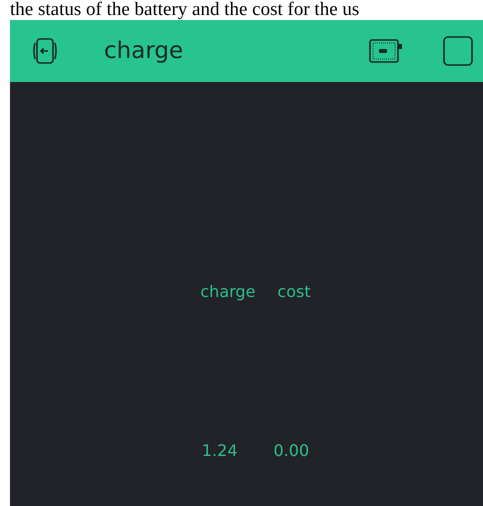  What do you see at coordinates (144, 51) in the screenshot?
I see `app-title: charge` at bounding box center [144, 51].